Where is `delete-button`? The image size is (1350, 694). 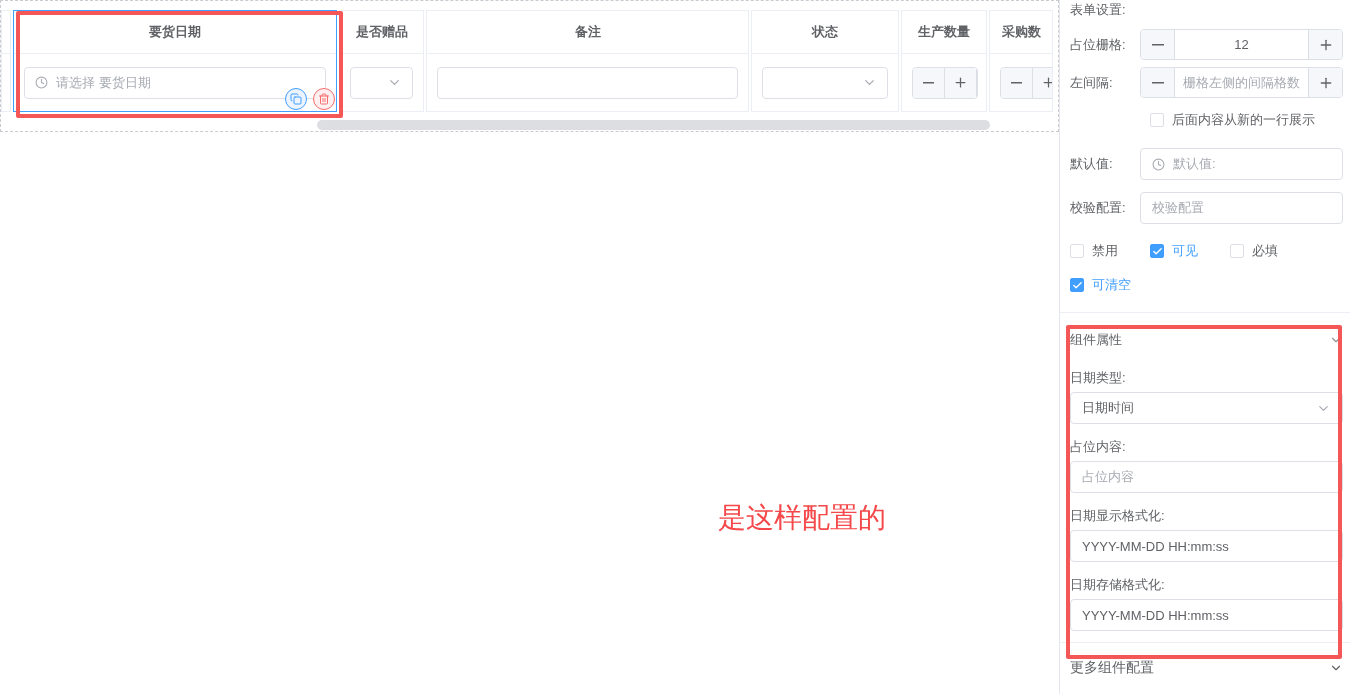
delete-button is located at coordinates (324, 99).